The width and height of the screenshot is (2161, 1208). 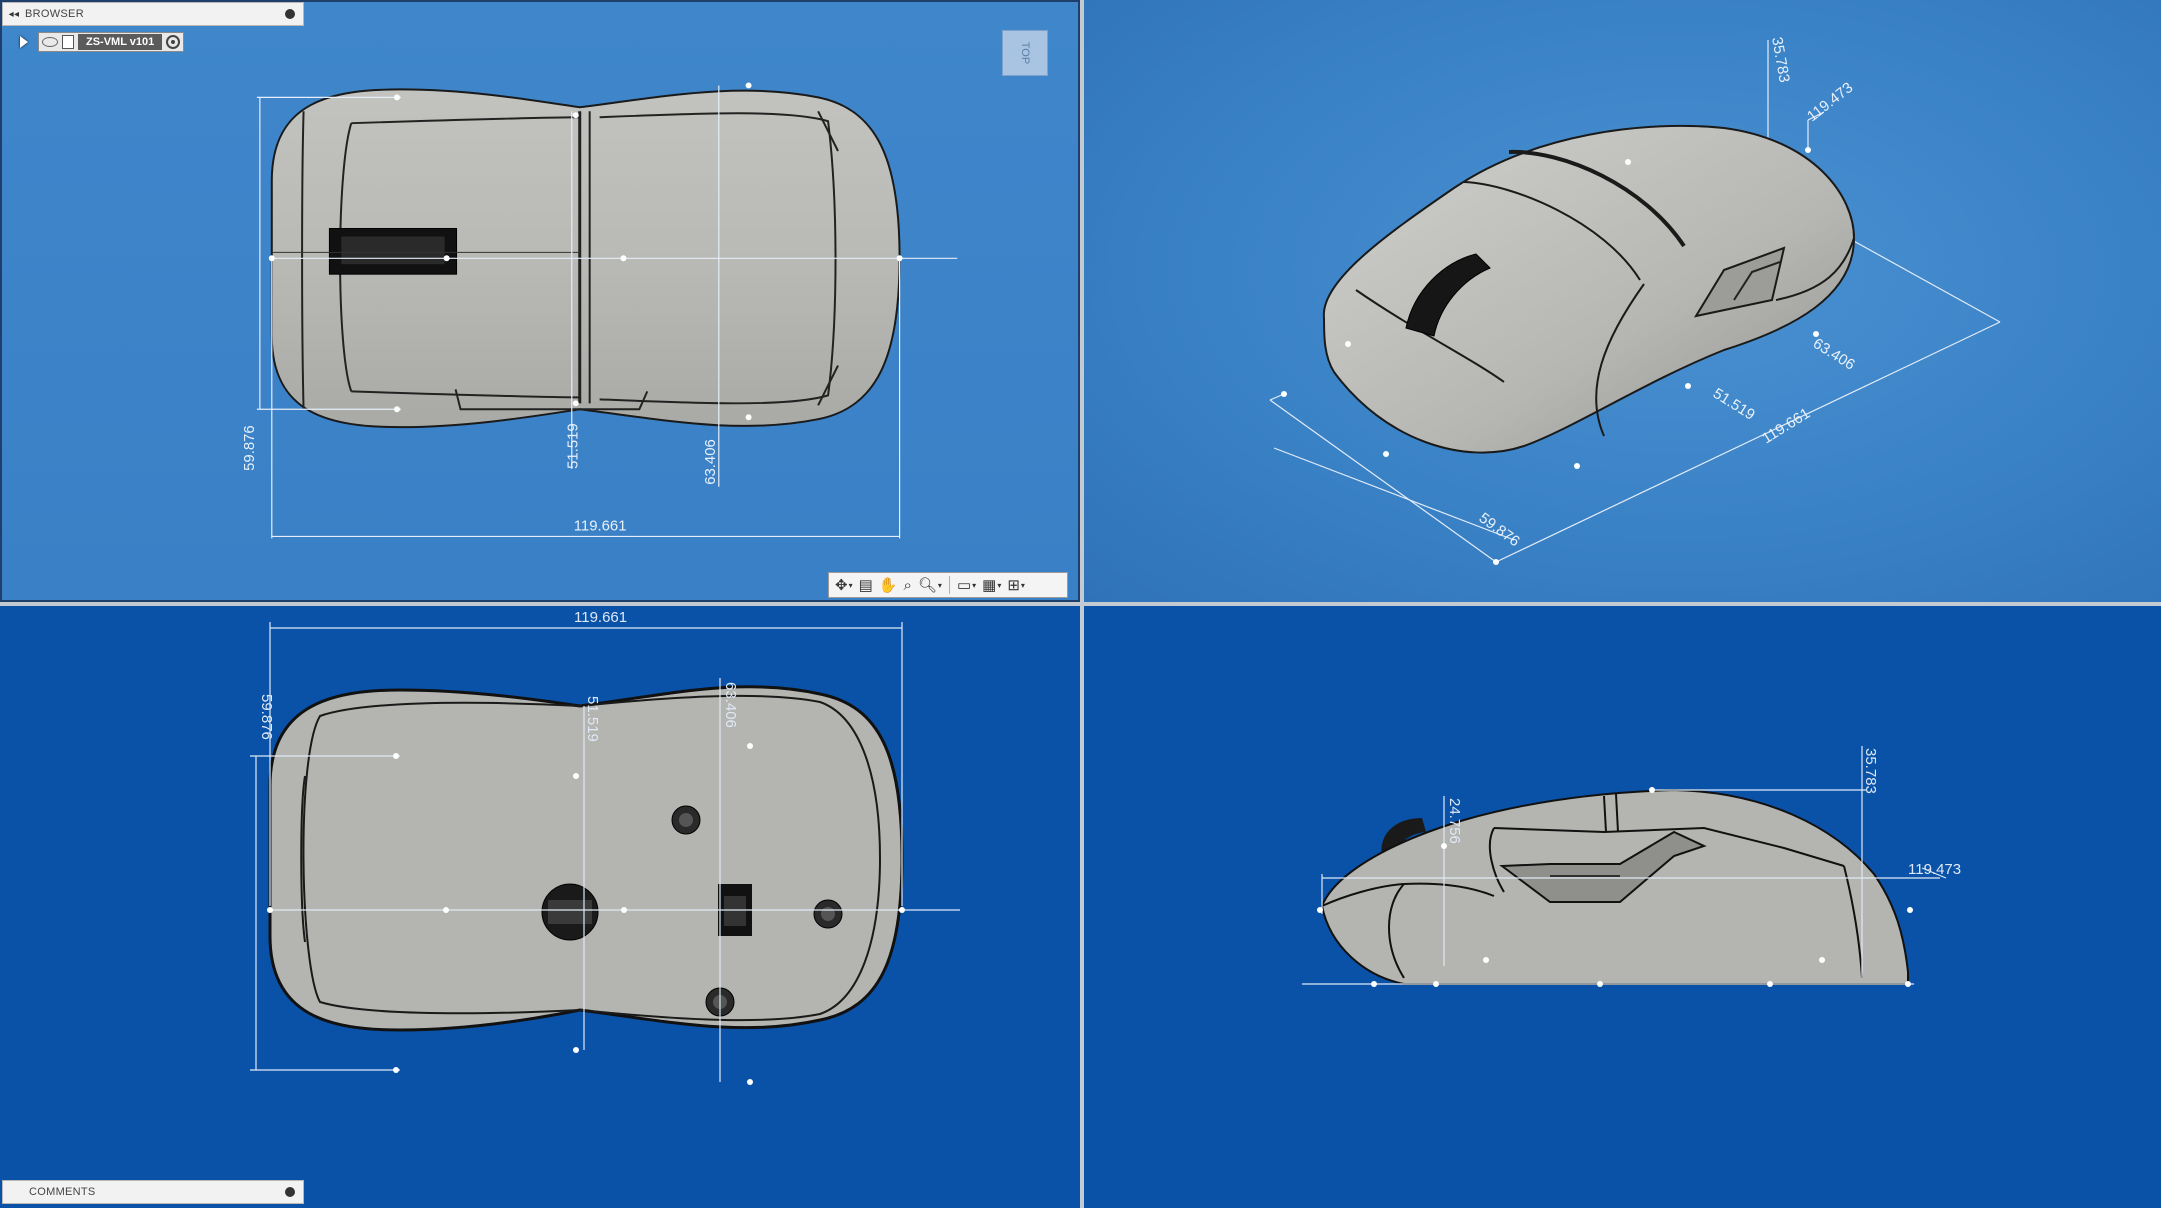 I want to click on browser-tree-root: ZS-VML v101, so click(x=102, y=42).